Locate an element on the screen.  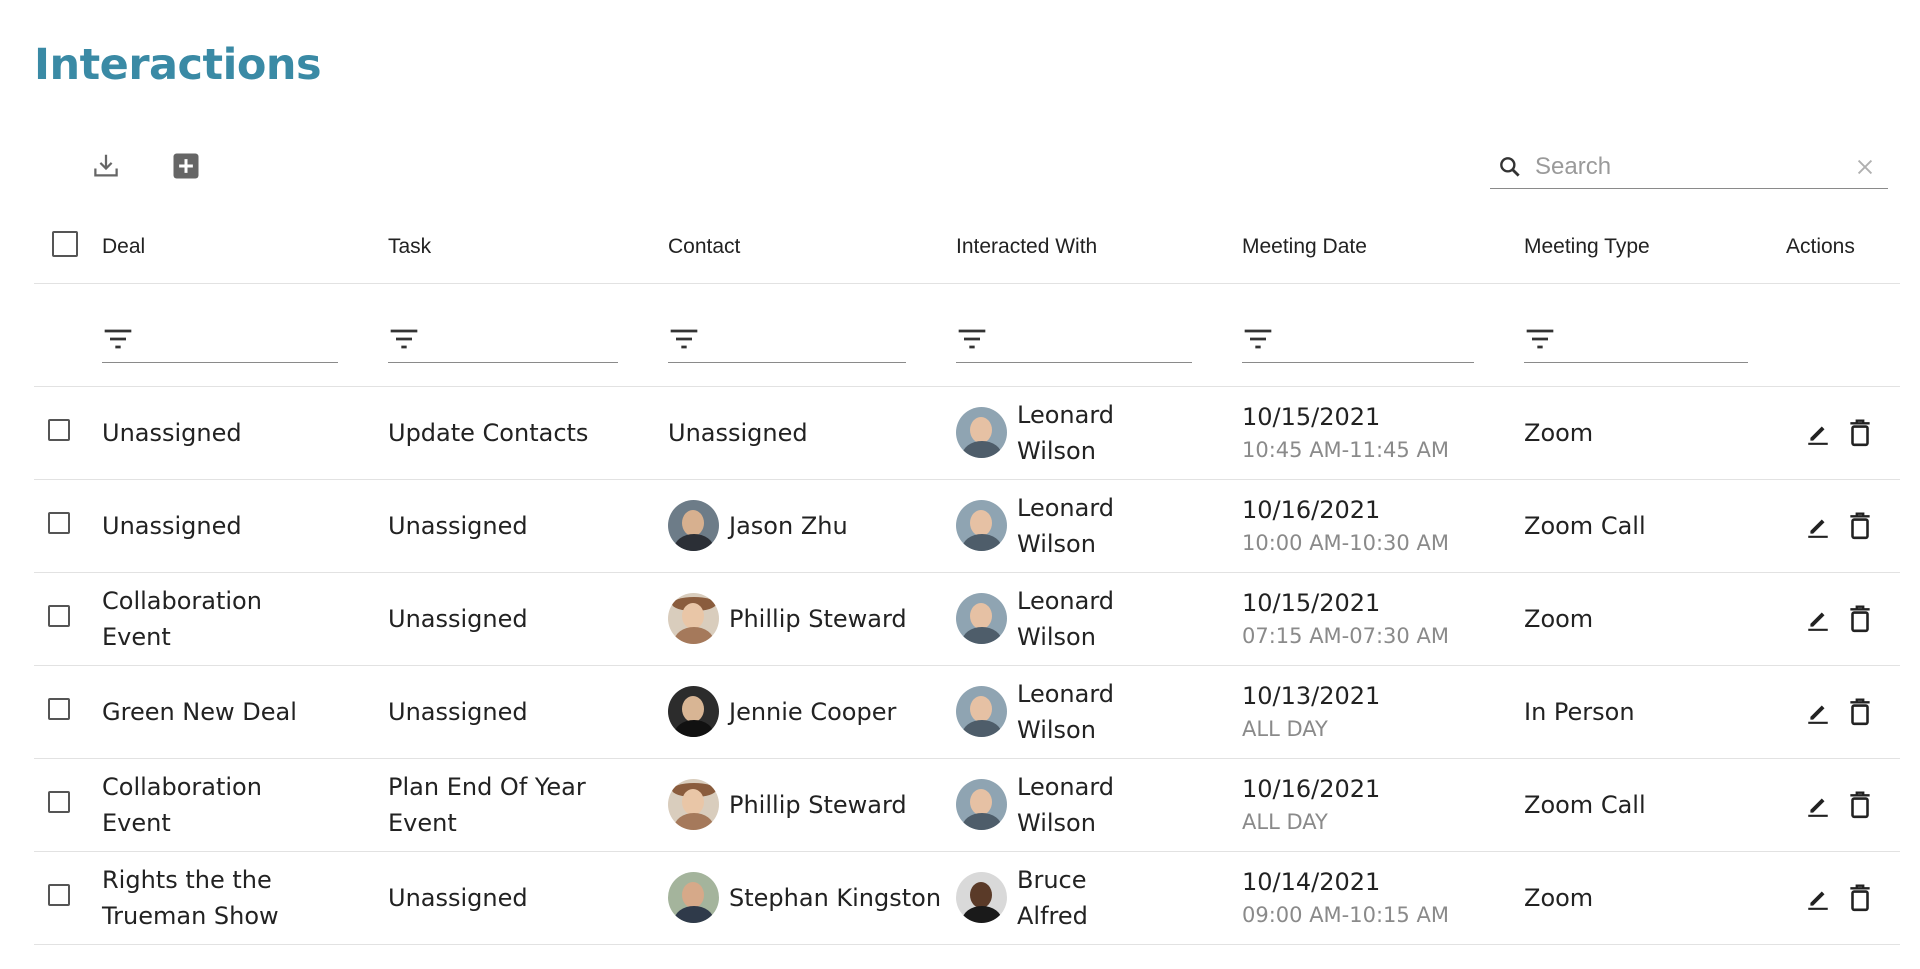
meeting-time: 07:15 AM-07:30 AM is located at coordinates (1345, 635).